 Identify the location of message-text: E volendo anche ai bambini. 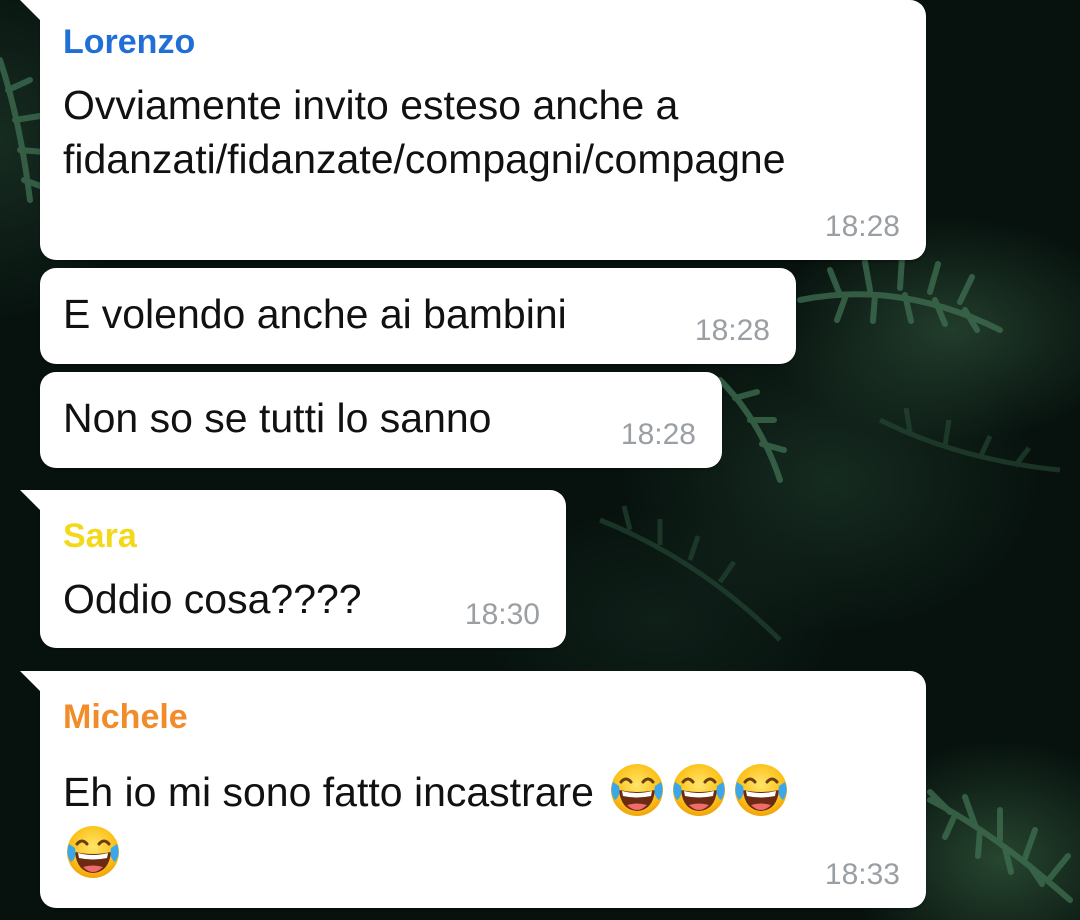
(315, 314).